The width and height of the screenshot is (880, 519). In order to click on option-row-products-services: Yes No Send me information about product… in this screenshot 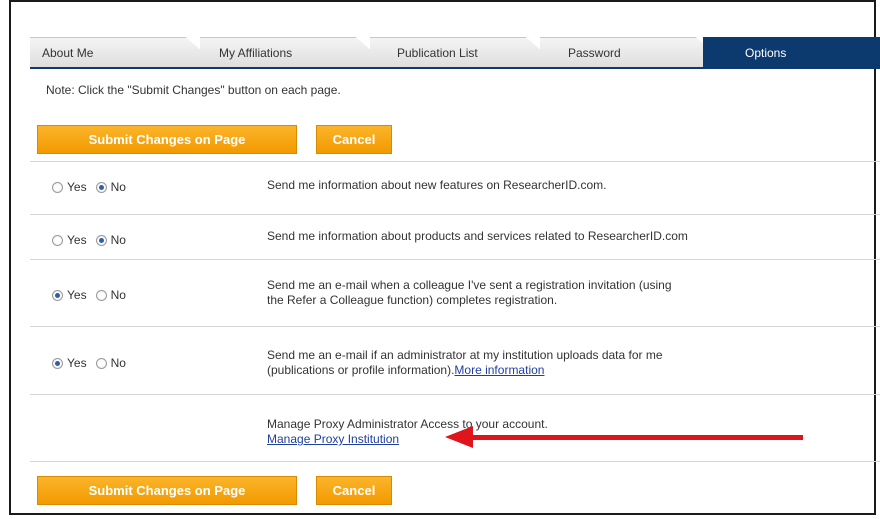, I will do `click(455, 237)`.